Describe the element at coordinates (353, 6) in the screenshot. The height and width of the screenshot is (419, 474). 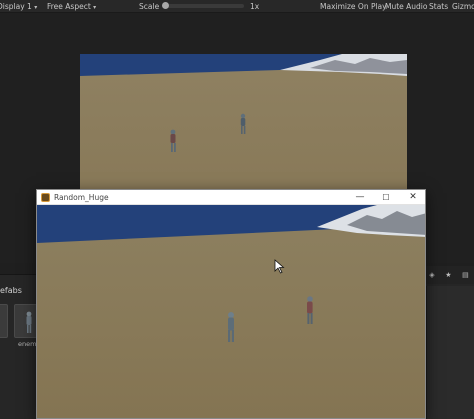
I see `maximize-on-play-toggle: Maximize On Play` at that location.